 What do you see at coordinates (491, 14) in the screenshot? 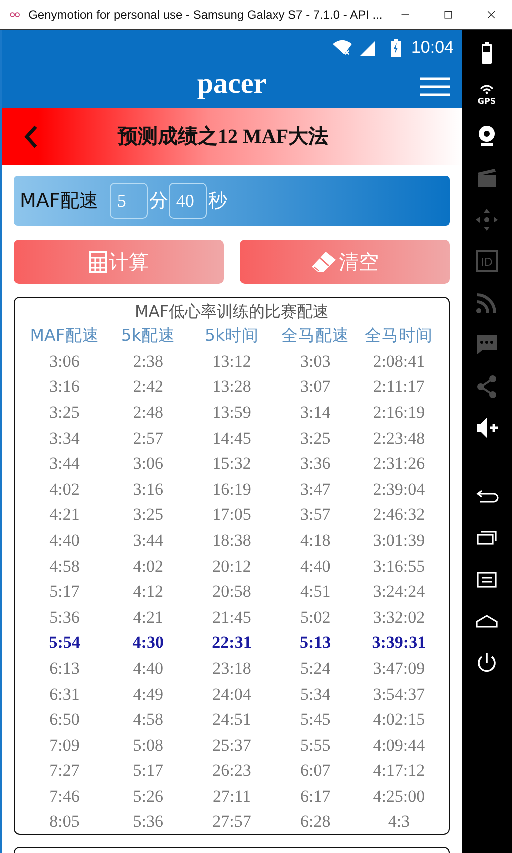
I see `close-icon` at bounding box center [491, 14].